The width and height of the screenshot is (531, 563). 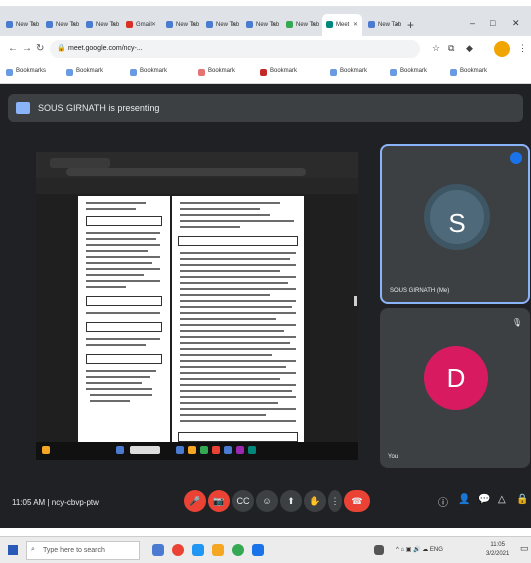 What do you see at coordinates (335, 501) in the screenshot?
I see `more-options-button: ⋮` at bounding box center [335, 501].